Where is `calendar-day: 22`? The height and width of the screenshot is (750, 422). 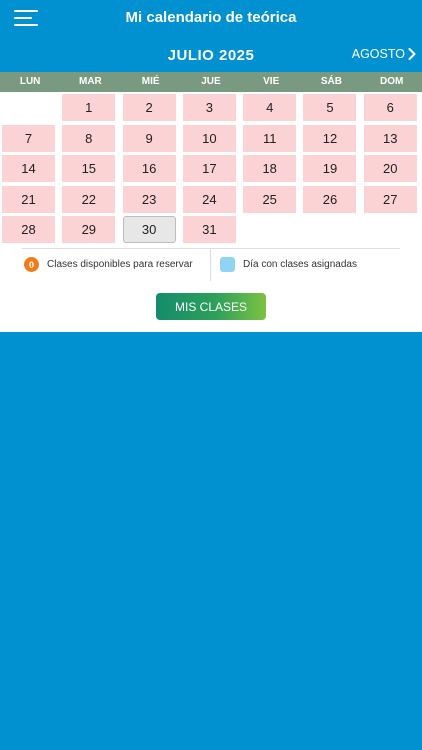 calendar-day: 22 is located at coordinates (89, 199).